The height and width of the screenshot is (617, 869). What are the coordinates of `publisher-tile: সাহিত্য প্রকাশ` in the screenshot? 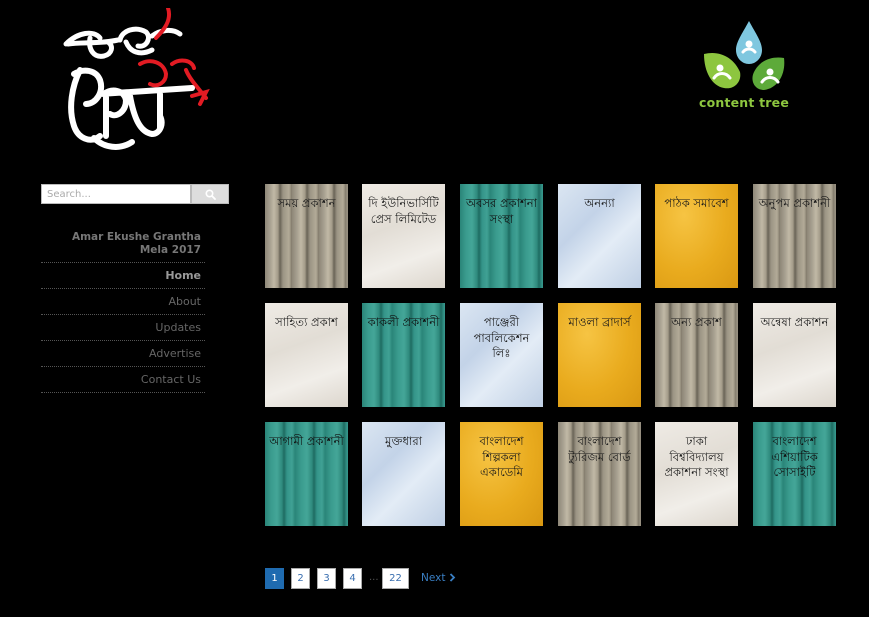 It's located at (306, 355).